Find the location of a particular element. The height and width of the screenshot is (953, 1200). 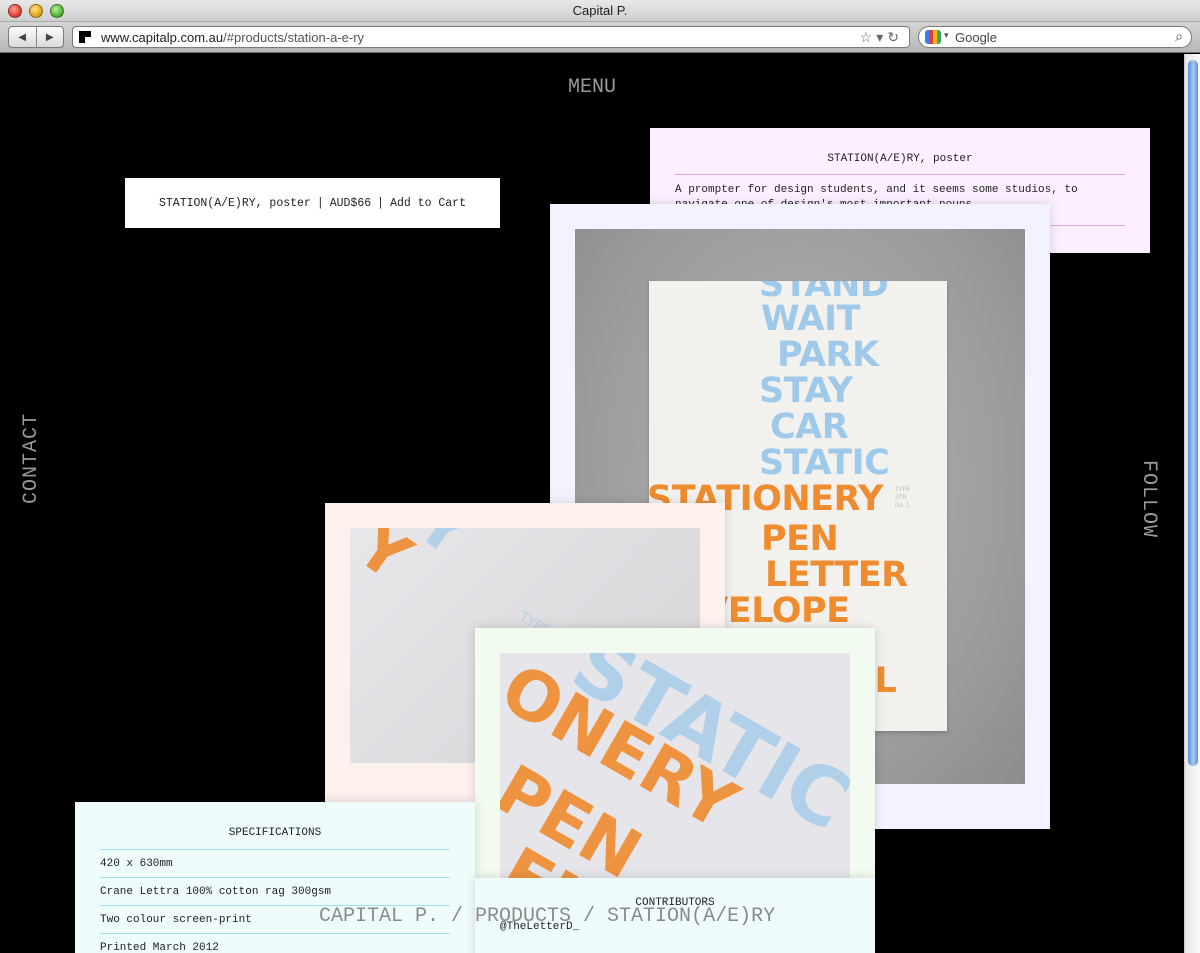

poster-small-text: STR is located at coordinates (901, 498).